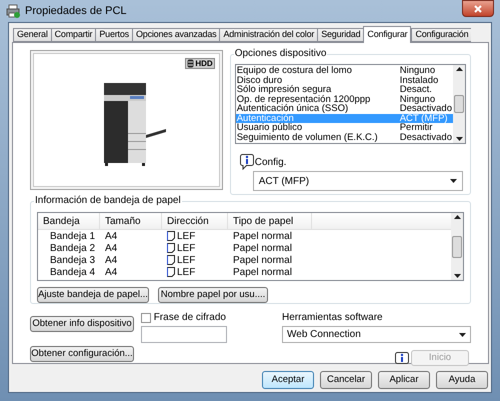 This screenshot has height=401, width=500. I want to click on close-icon, so click(478, 8).